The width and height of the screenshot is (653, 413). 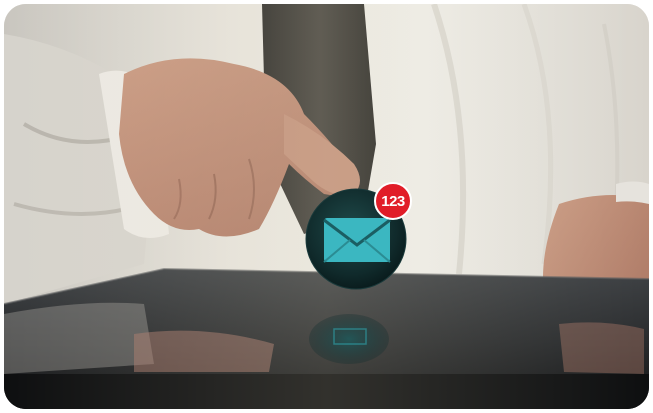 I want to click on notification-count-badge: 123, so click(x=393, y=201).